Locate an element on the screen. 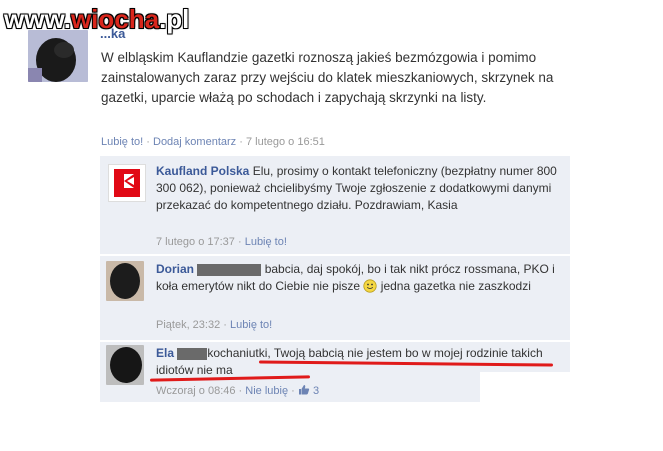  kaufland-logo-icon is located at coordinates (127, 183).